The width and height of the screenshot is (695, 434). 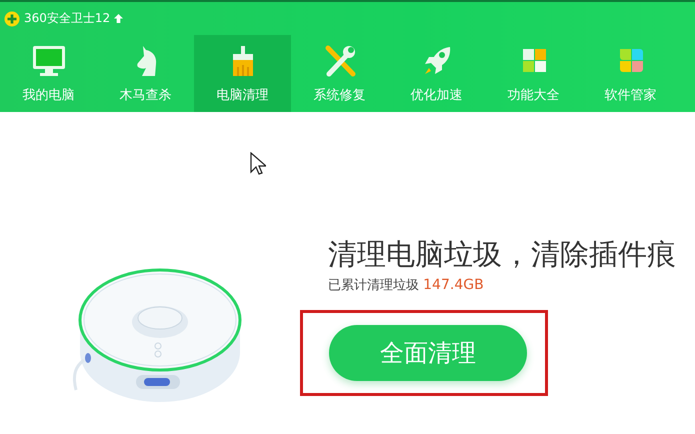 I want to click on cleaned-total-text: 已累计清理垃圾 147.4GB, so click(x=406, y=285).